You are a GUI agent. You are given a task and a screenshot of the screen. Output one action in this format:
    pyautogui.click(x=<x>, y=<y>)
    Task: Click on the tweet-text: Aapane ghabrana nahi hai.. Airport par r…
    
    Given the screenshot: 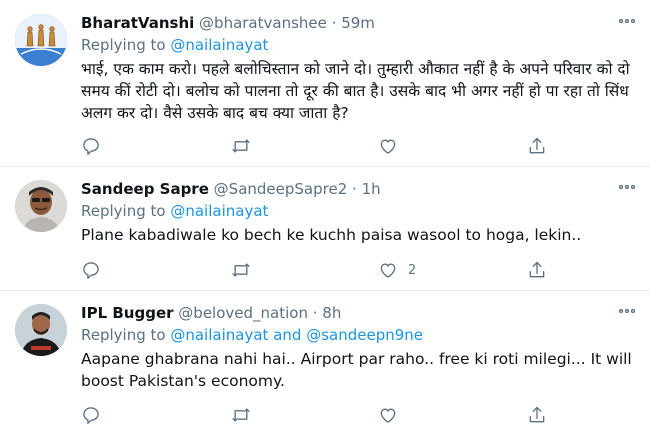 What is the action you would take?
    pyautogui.click(x=356, y=370)
    